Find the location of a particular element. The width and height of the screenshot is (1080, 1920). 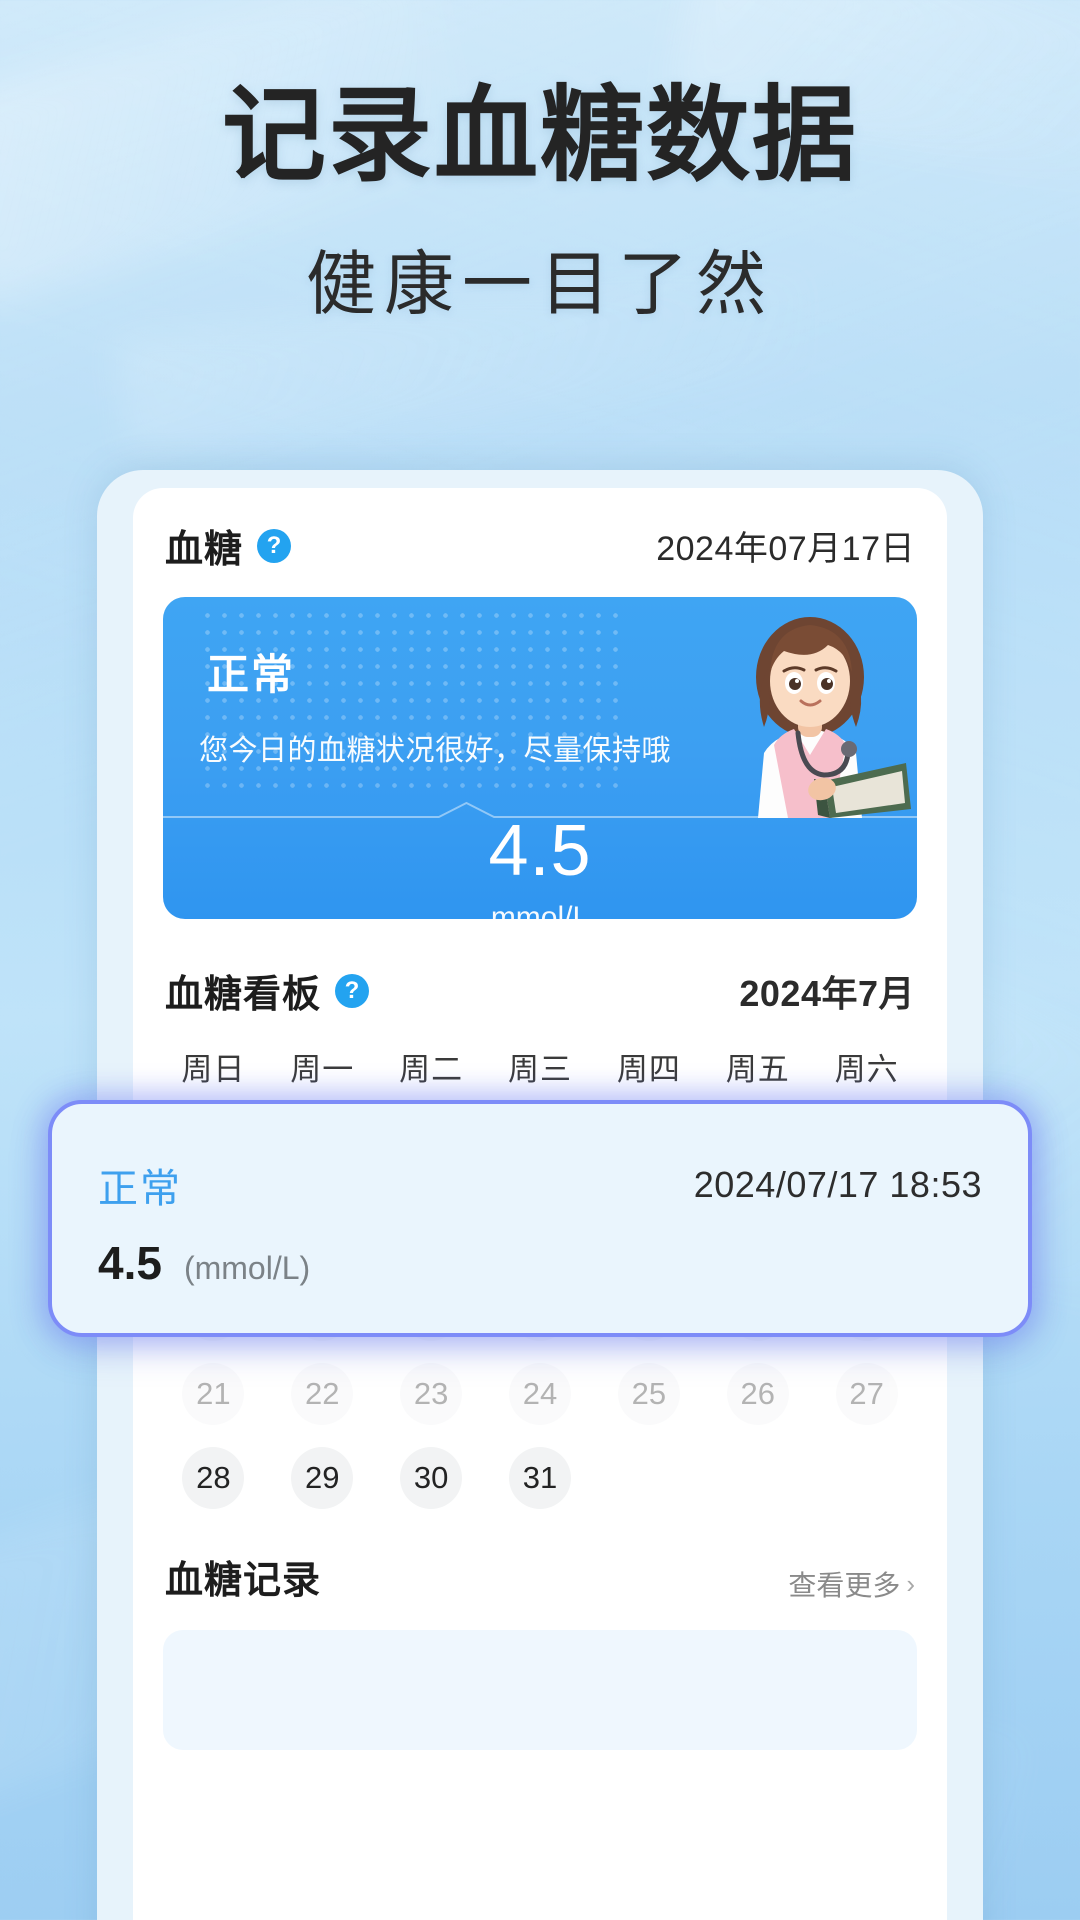

glucose-value: 4.5 is located at coordinates (540, 851).